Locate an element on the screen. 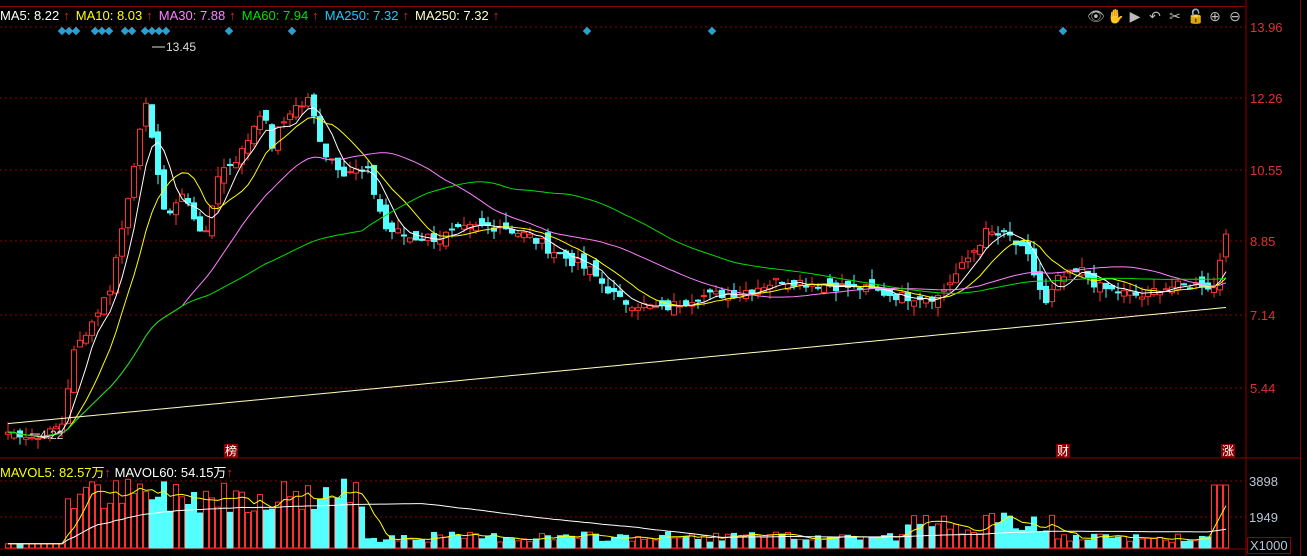  eye-icon: 👁 is located at coordinates (1096, 16).